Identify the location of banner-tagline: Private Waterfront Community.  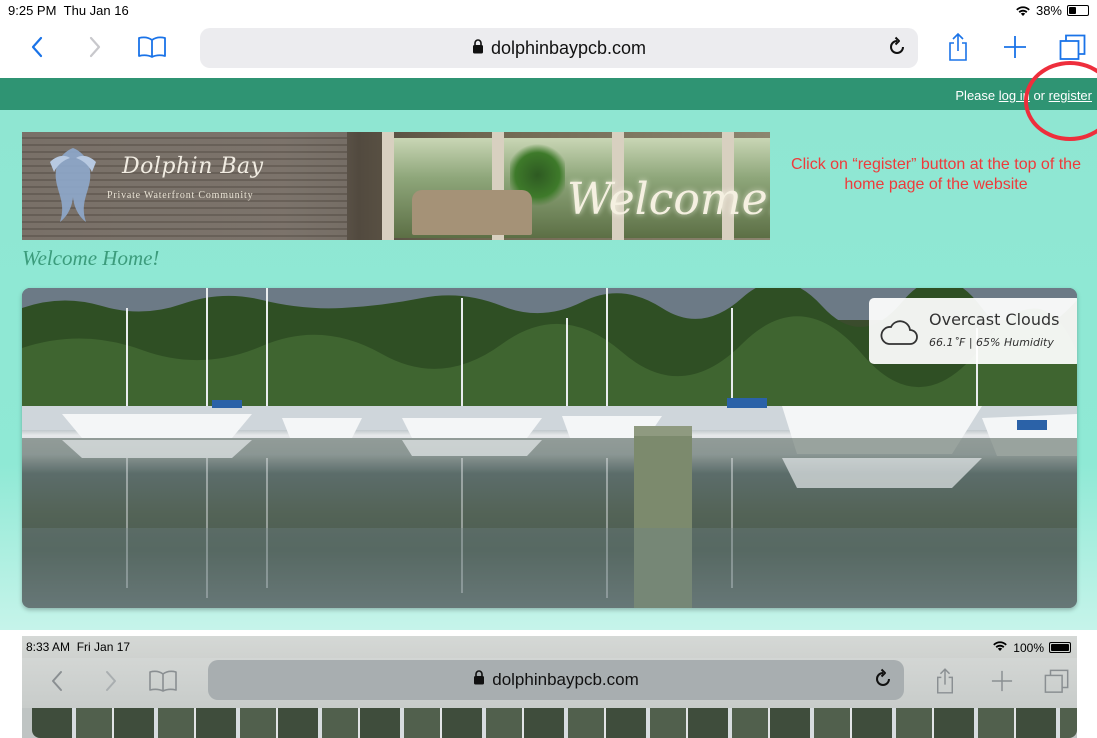
(180, 195).